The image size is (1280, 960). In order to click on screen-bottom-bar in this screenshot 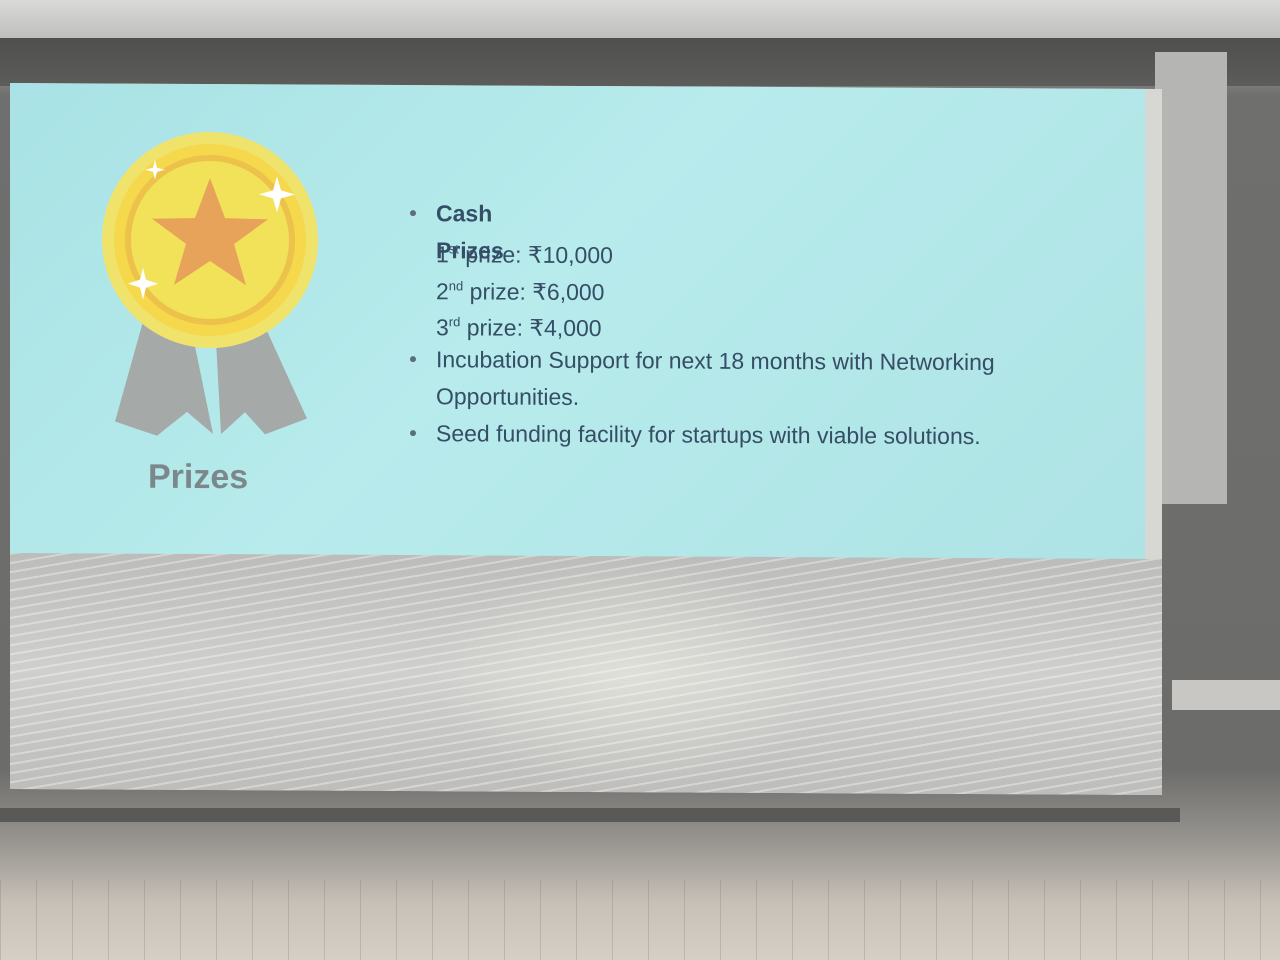, I will do `click(590, 815)`.